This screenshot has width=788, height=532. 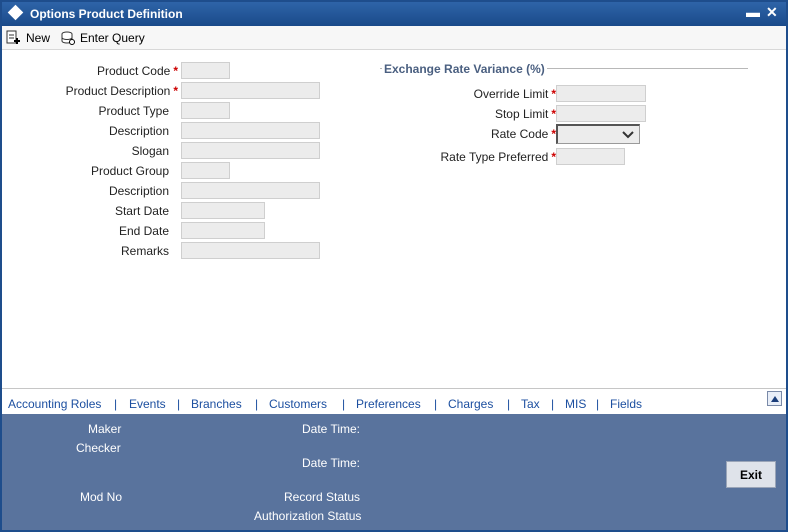 I want to click on slogan-input, so click(x=250, y=150).